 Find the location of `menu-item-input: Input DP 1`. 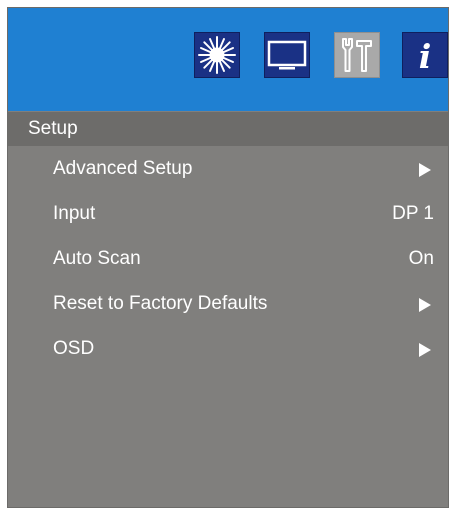

menu-item-input: Input DP 1 is located at coordinates (228, 213).